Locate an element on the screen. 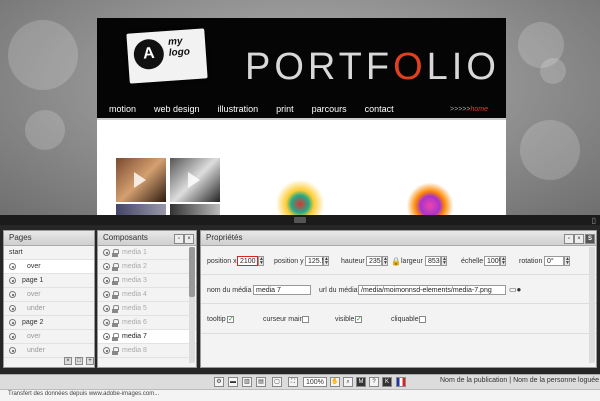  component-item: media 8 is located at coordinates (147, 351).